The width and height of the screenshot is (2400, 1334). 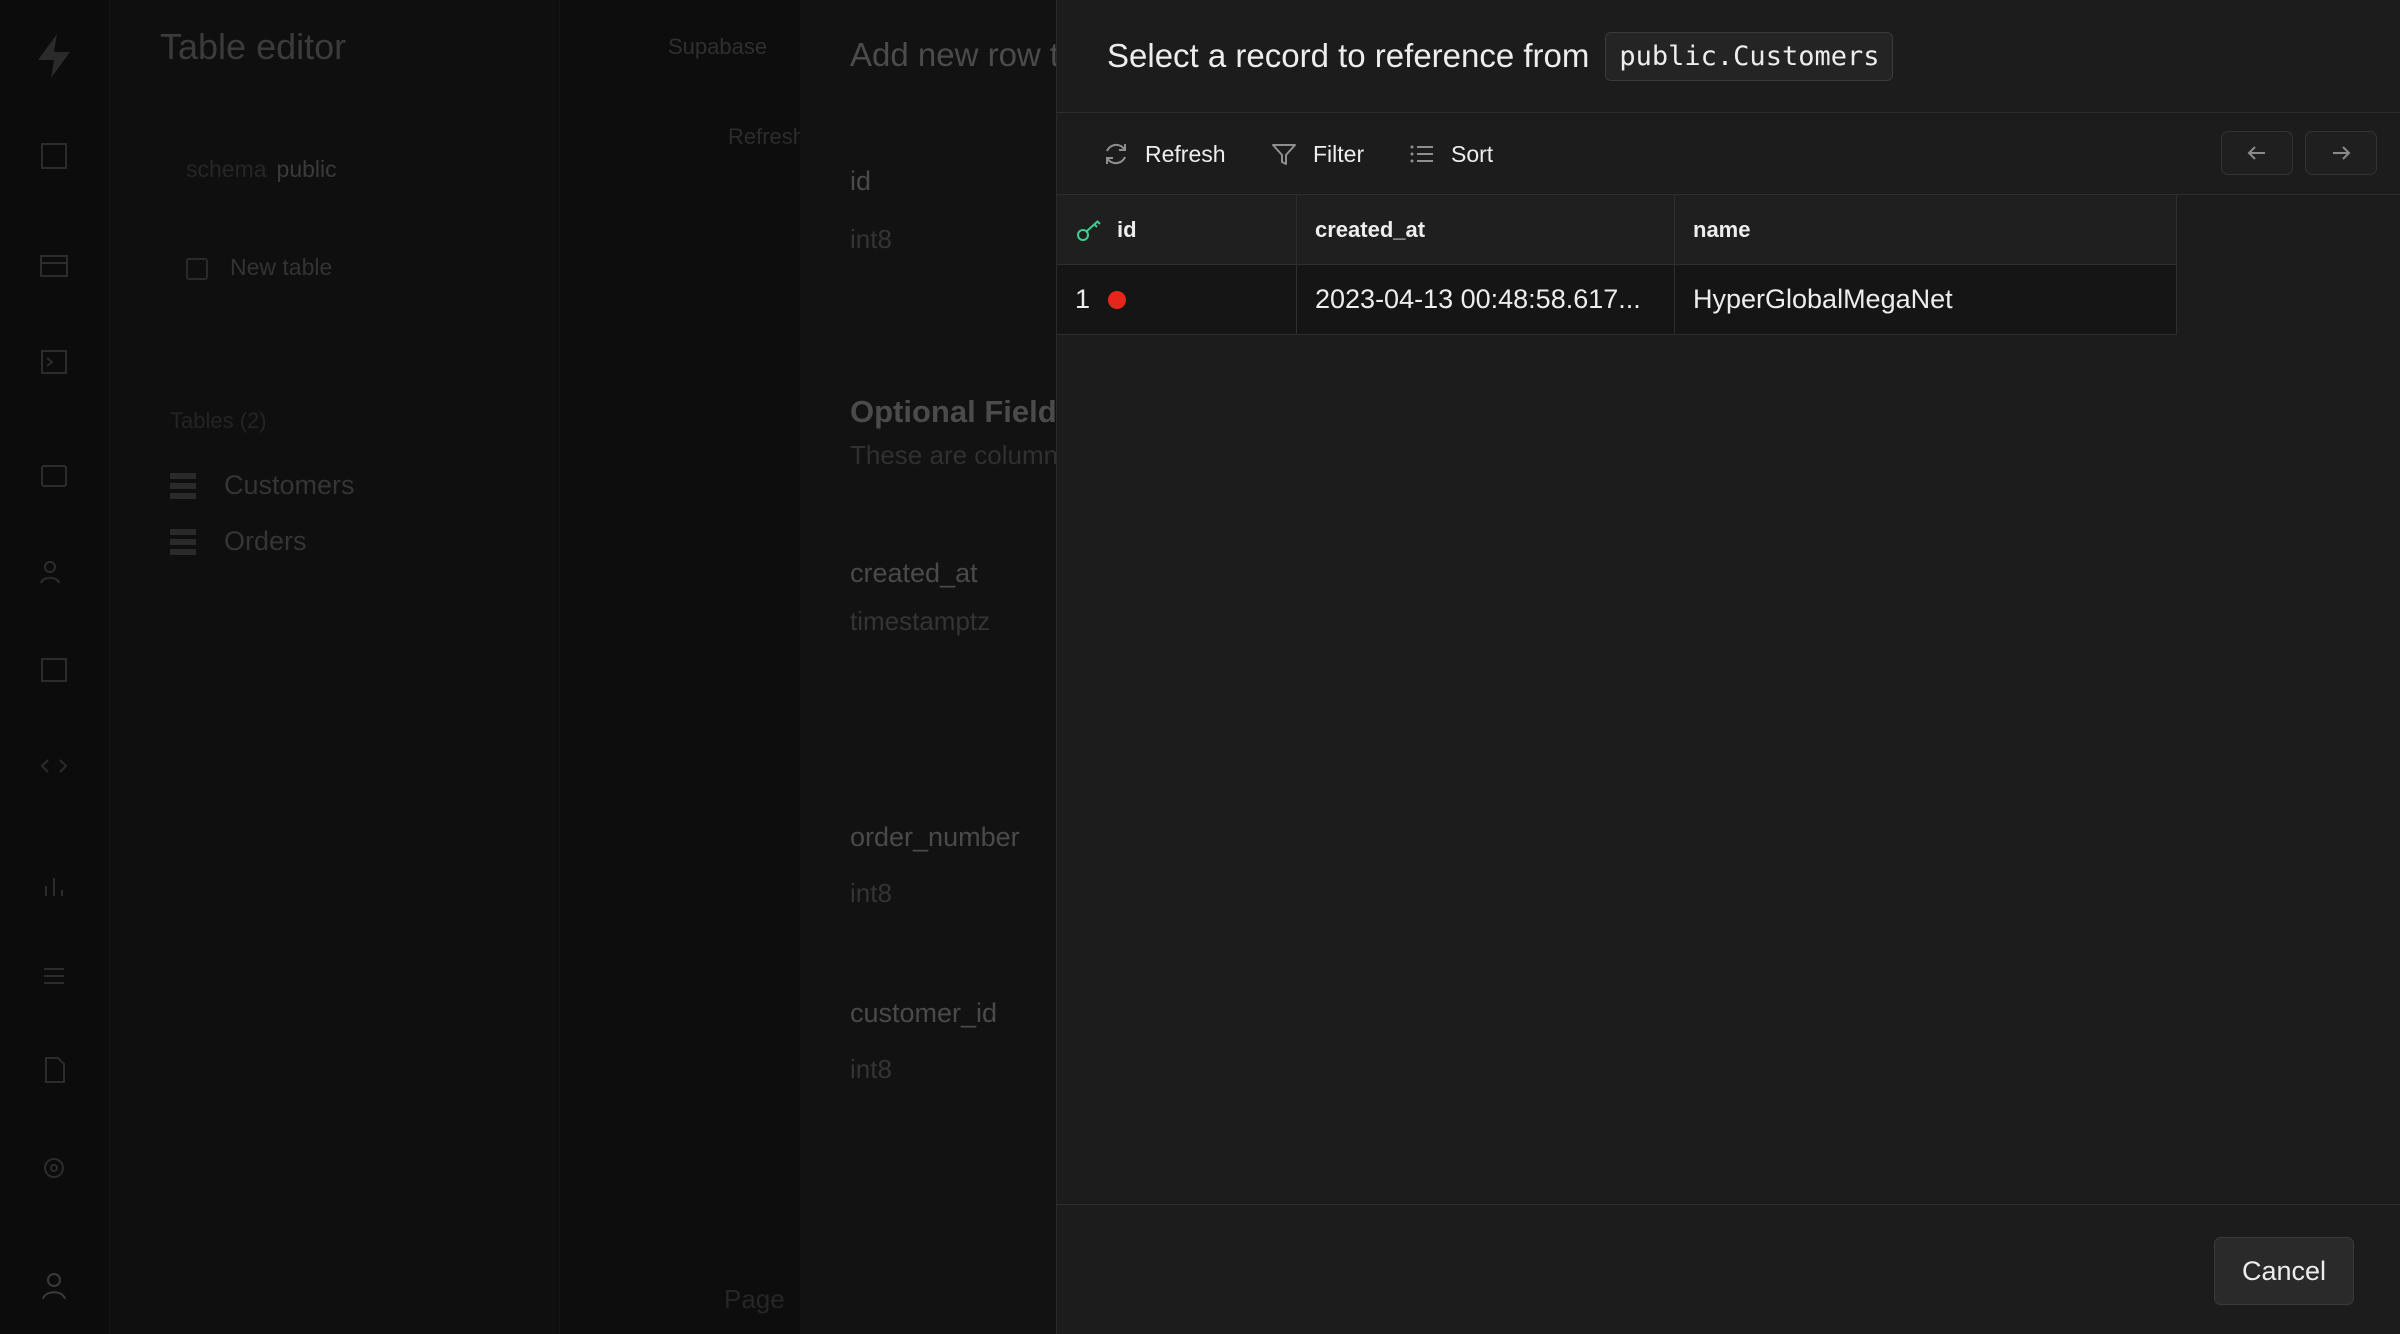 What do you see at coordinates (54, 1286) in the screenshot?
I see `user-icon` at bounding box center [54, 1286].